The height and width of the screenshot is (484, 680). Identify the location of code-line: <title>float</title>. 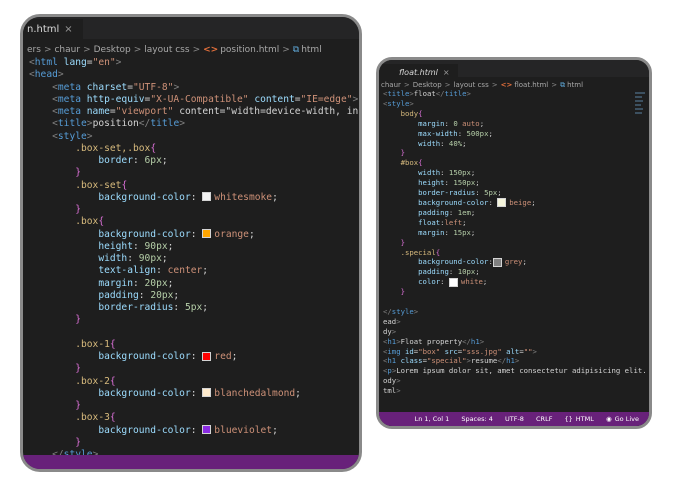
(516, 94).